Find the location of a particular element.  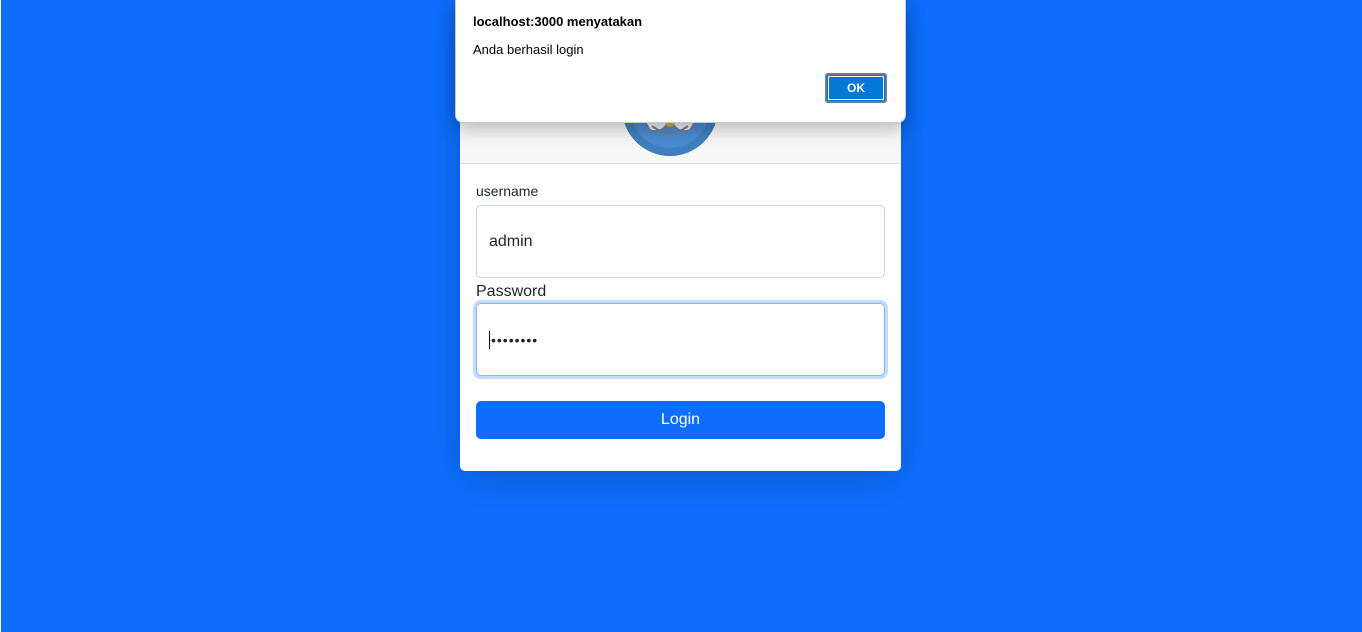

dialog-message: Anda berhasil login is located at coordinates (528, 49).